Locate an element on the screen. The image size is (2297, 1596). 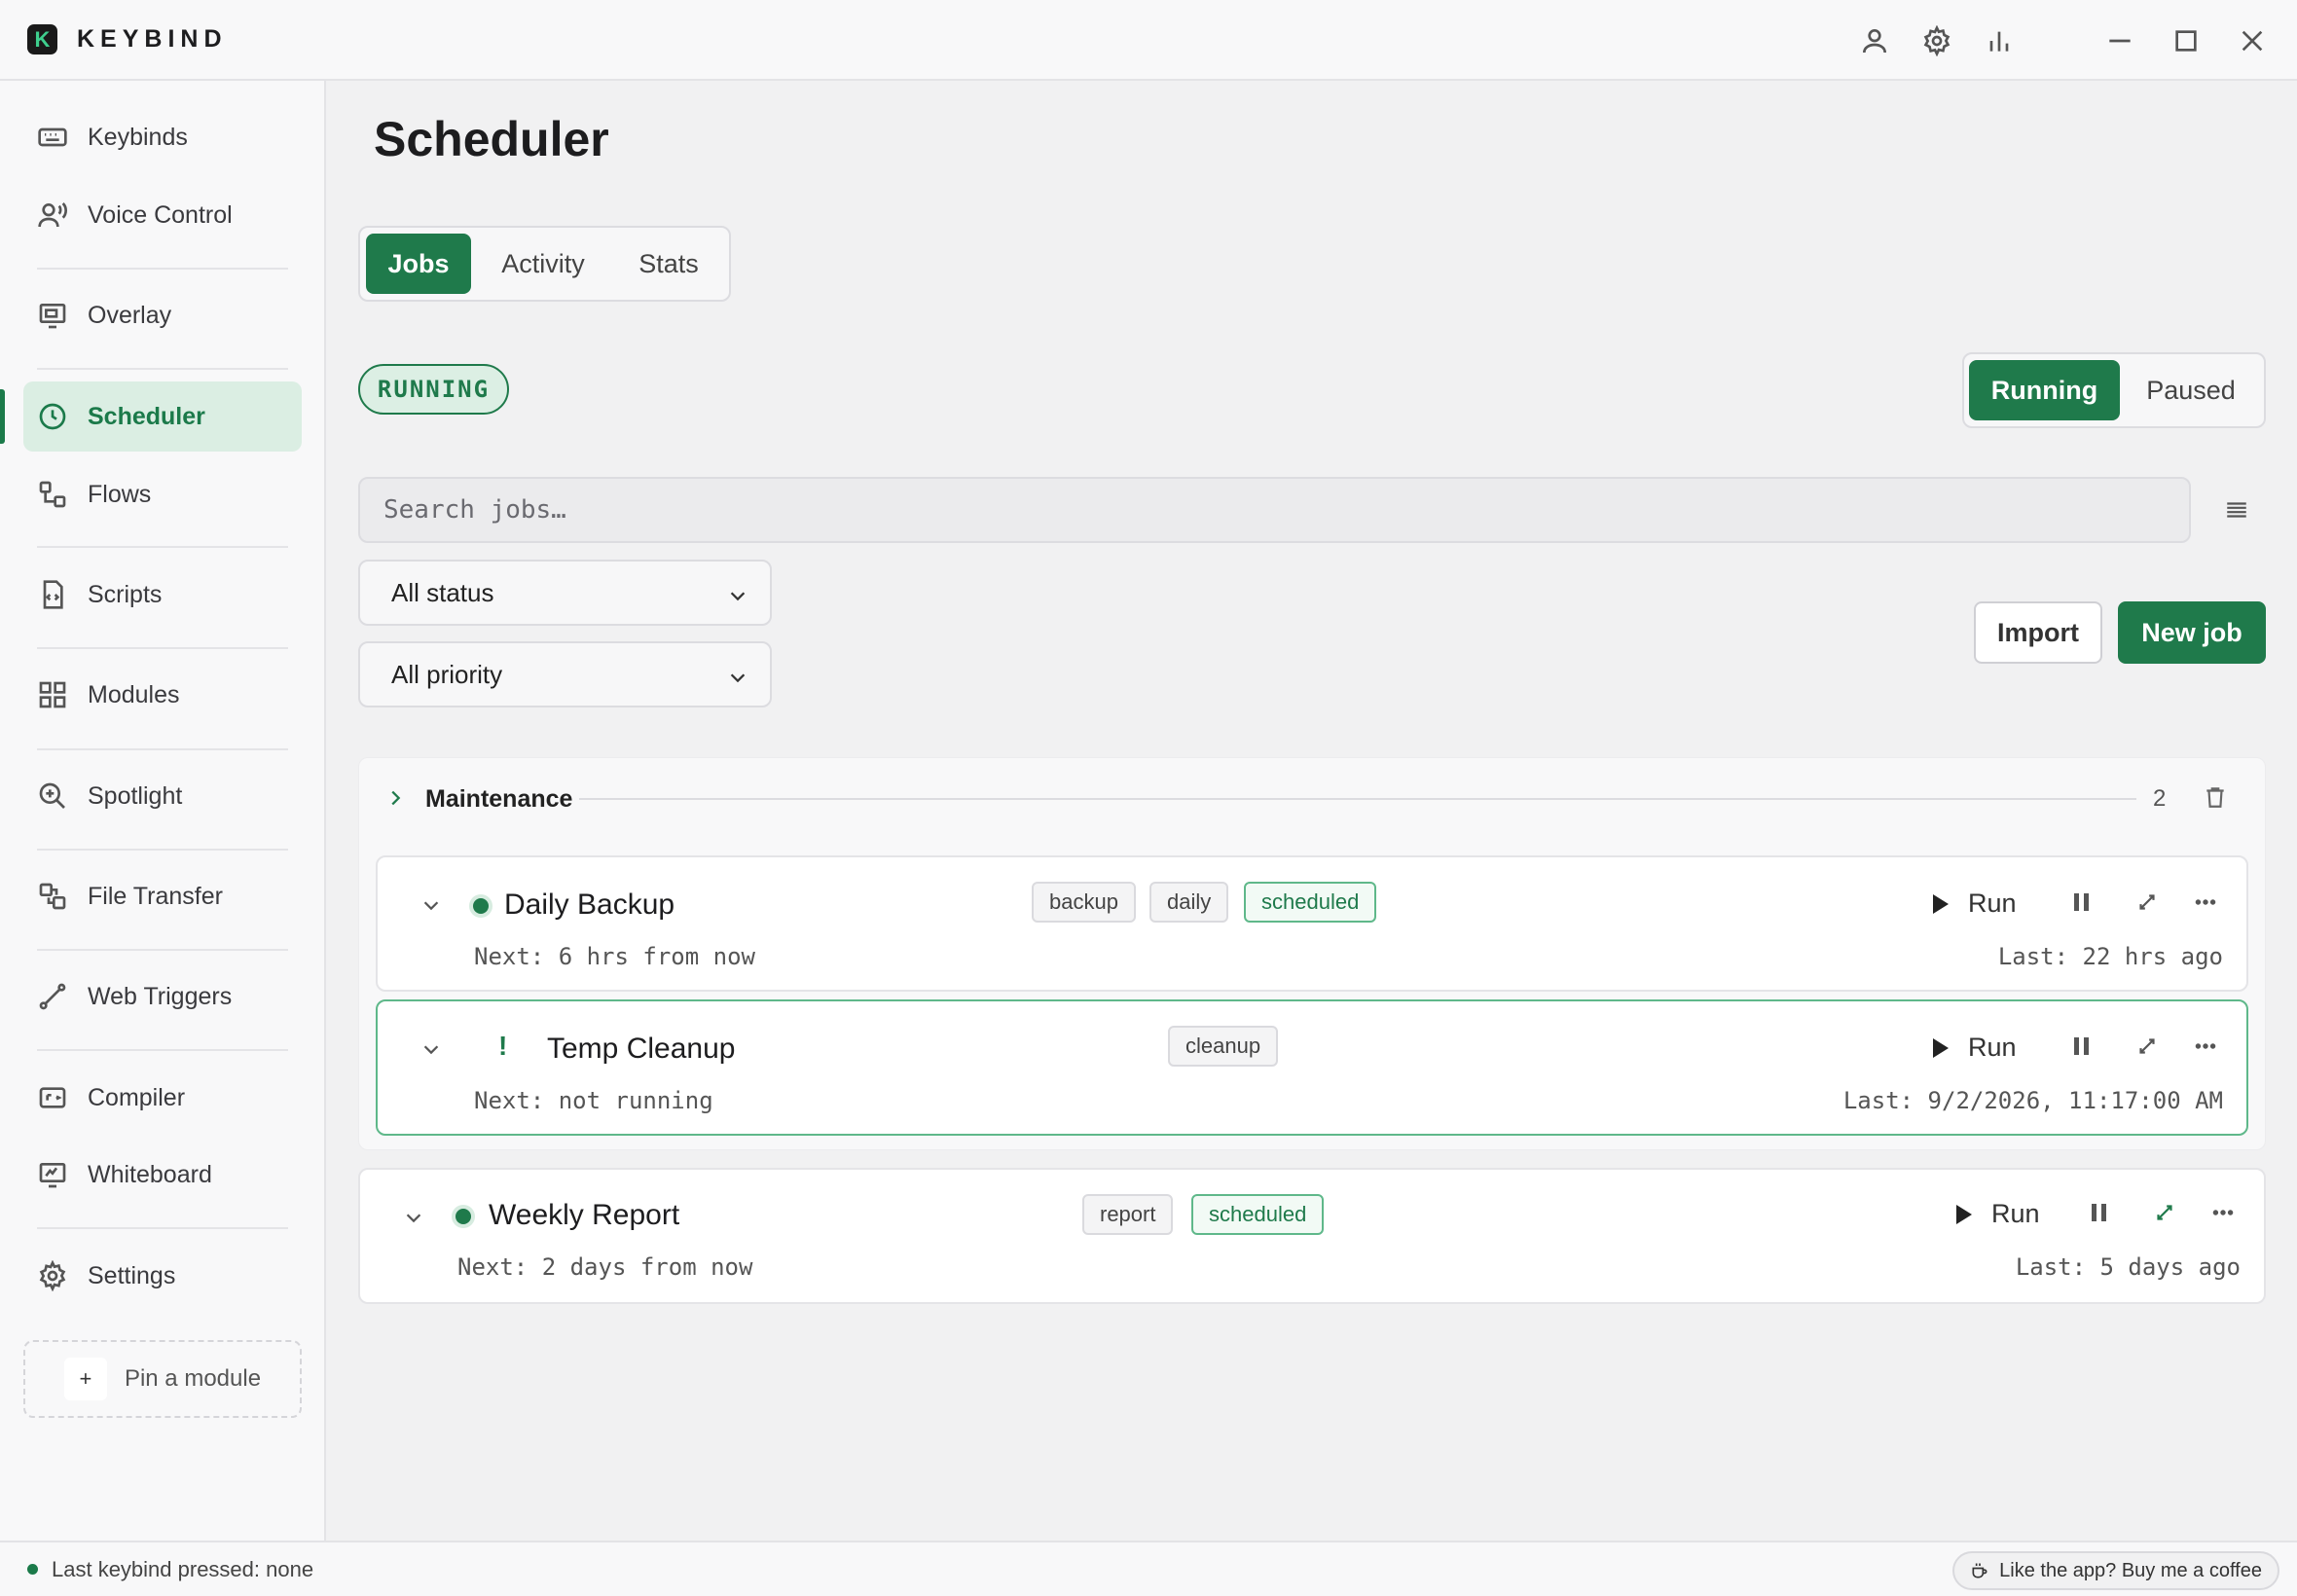
status-dot-active is located at coordinates (463, 1216).